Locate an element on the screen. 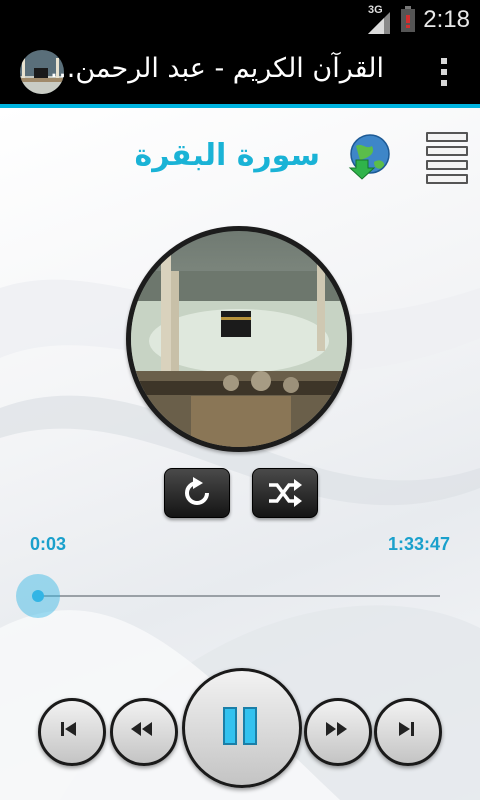 The width and height of the screenshot is (480, 800). surah-title: سورة البقرة is located at coordinates (227, 155).